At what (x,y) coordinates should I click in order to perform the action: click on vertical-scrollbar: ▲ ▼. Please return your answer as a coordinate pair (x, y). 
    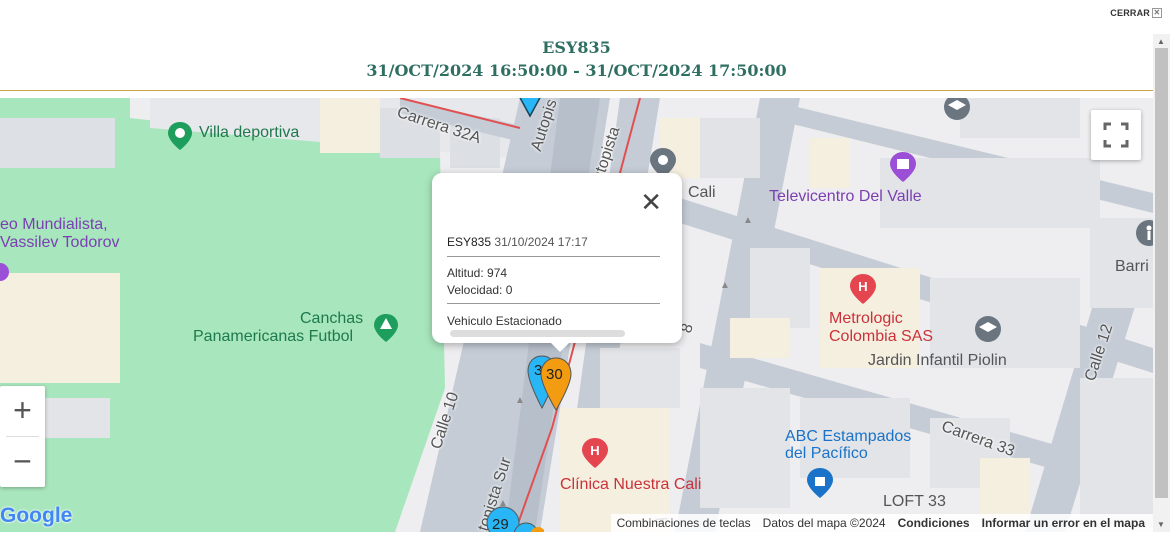
    Looking at the image, I should click on (1161, 283).